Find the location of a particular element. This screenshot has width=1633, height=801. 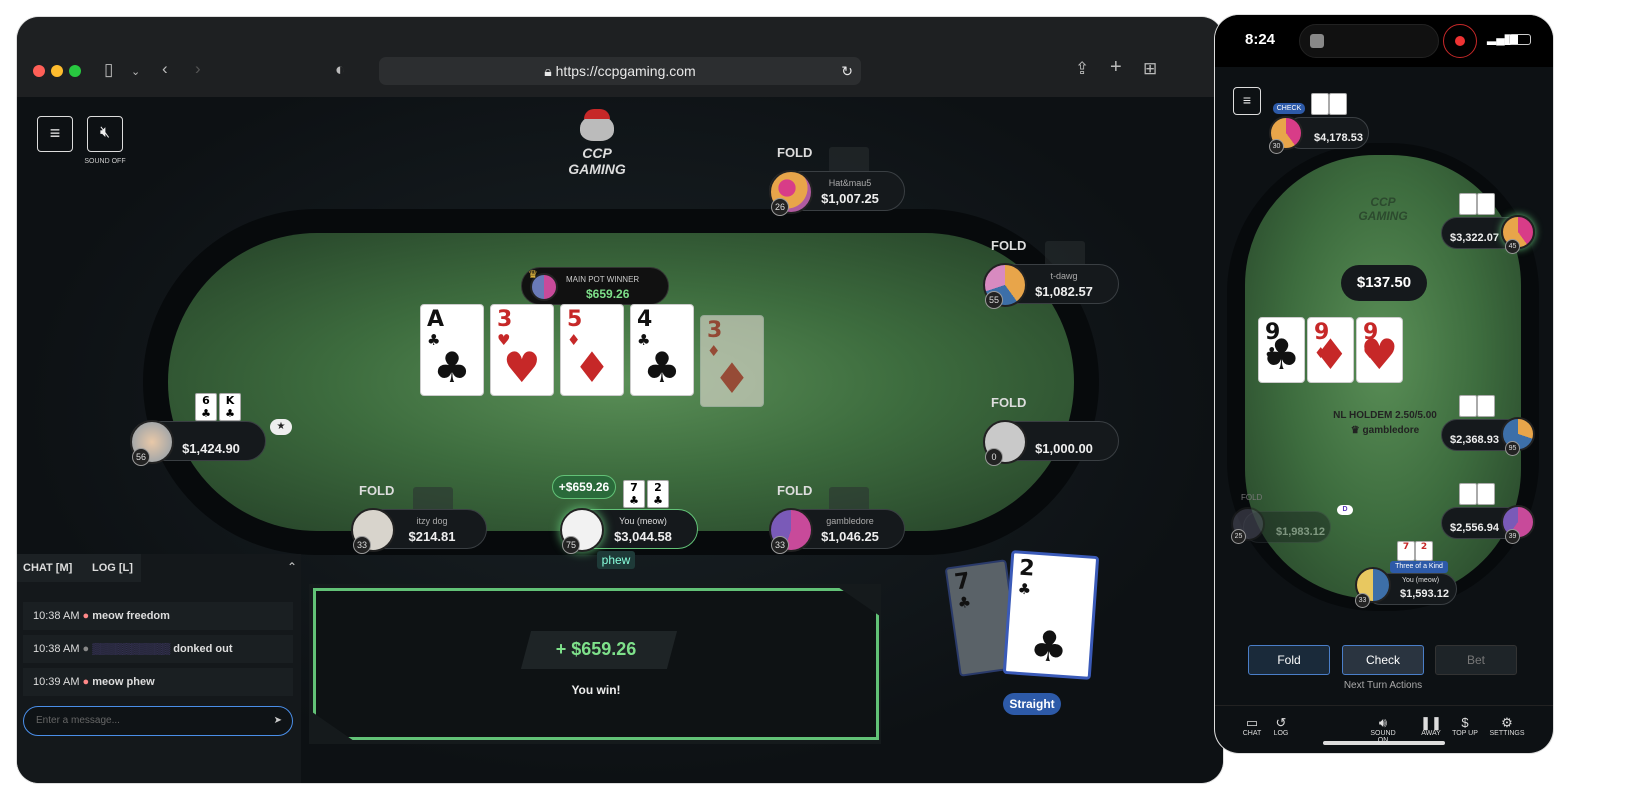

chat-input: Enter a message... ➤ is located at coordinates (158, 721).